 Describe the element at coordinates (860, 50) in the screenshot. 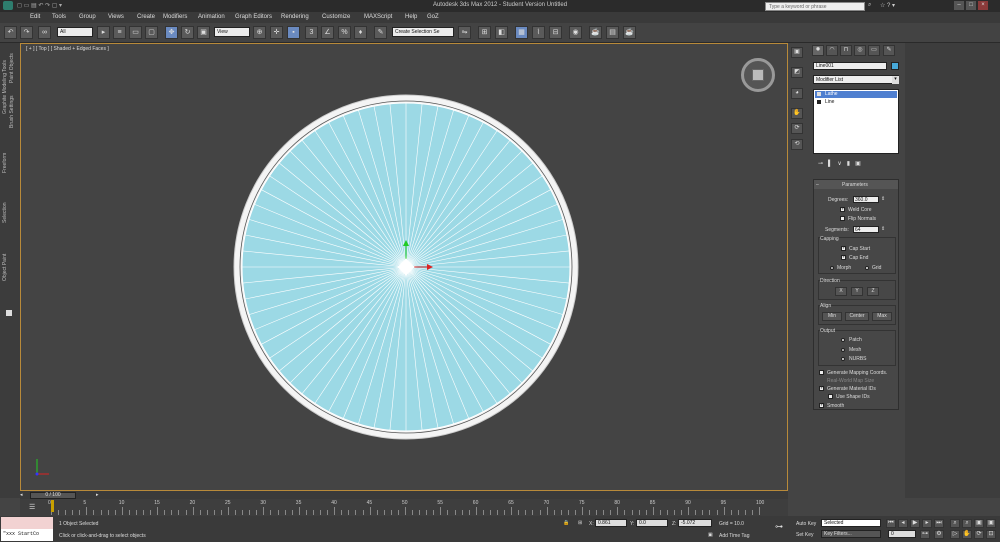

I see `motion-tab-icon: ◎` at that location.